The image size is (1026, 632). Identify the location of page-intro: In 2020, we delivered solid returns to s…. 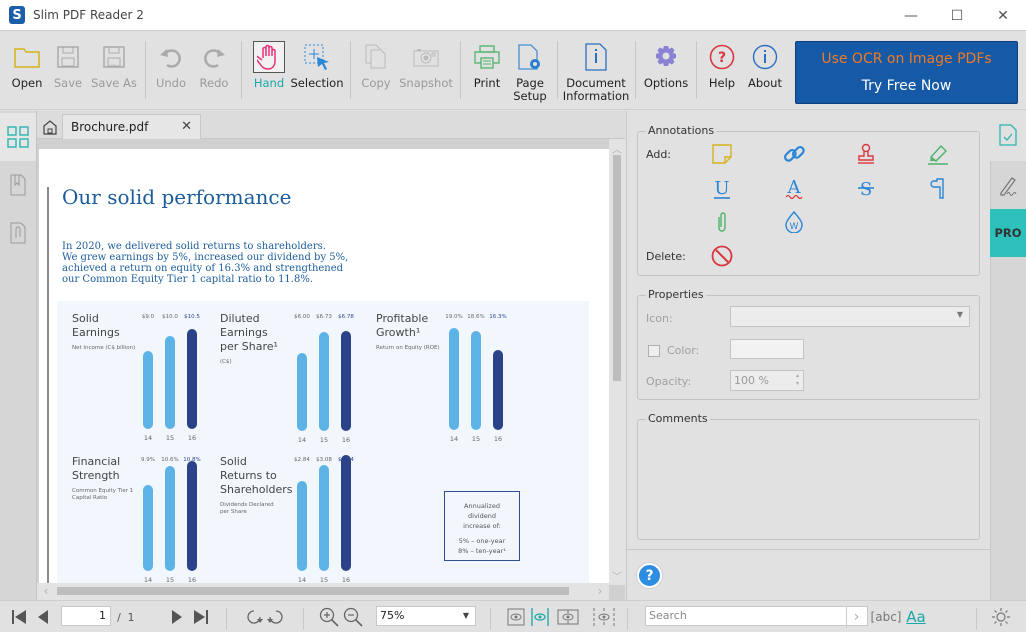
(205, 263).